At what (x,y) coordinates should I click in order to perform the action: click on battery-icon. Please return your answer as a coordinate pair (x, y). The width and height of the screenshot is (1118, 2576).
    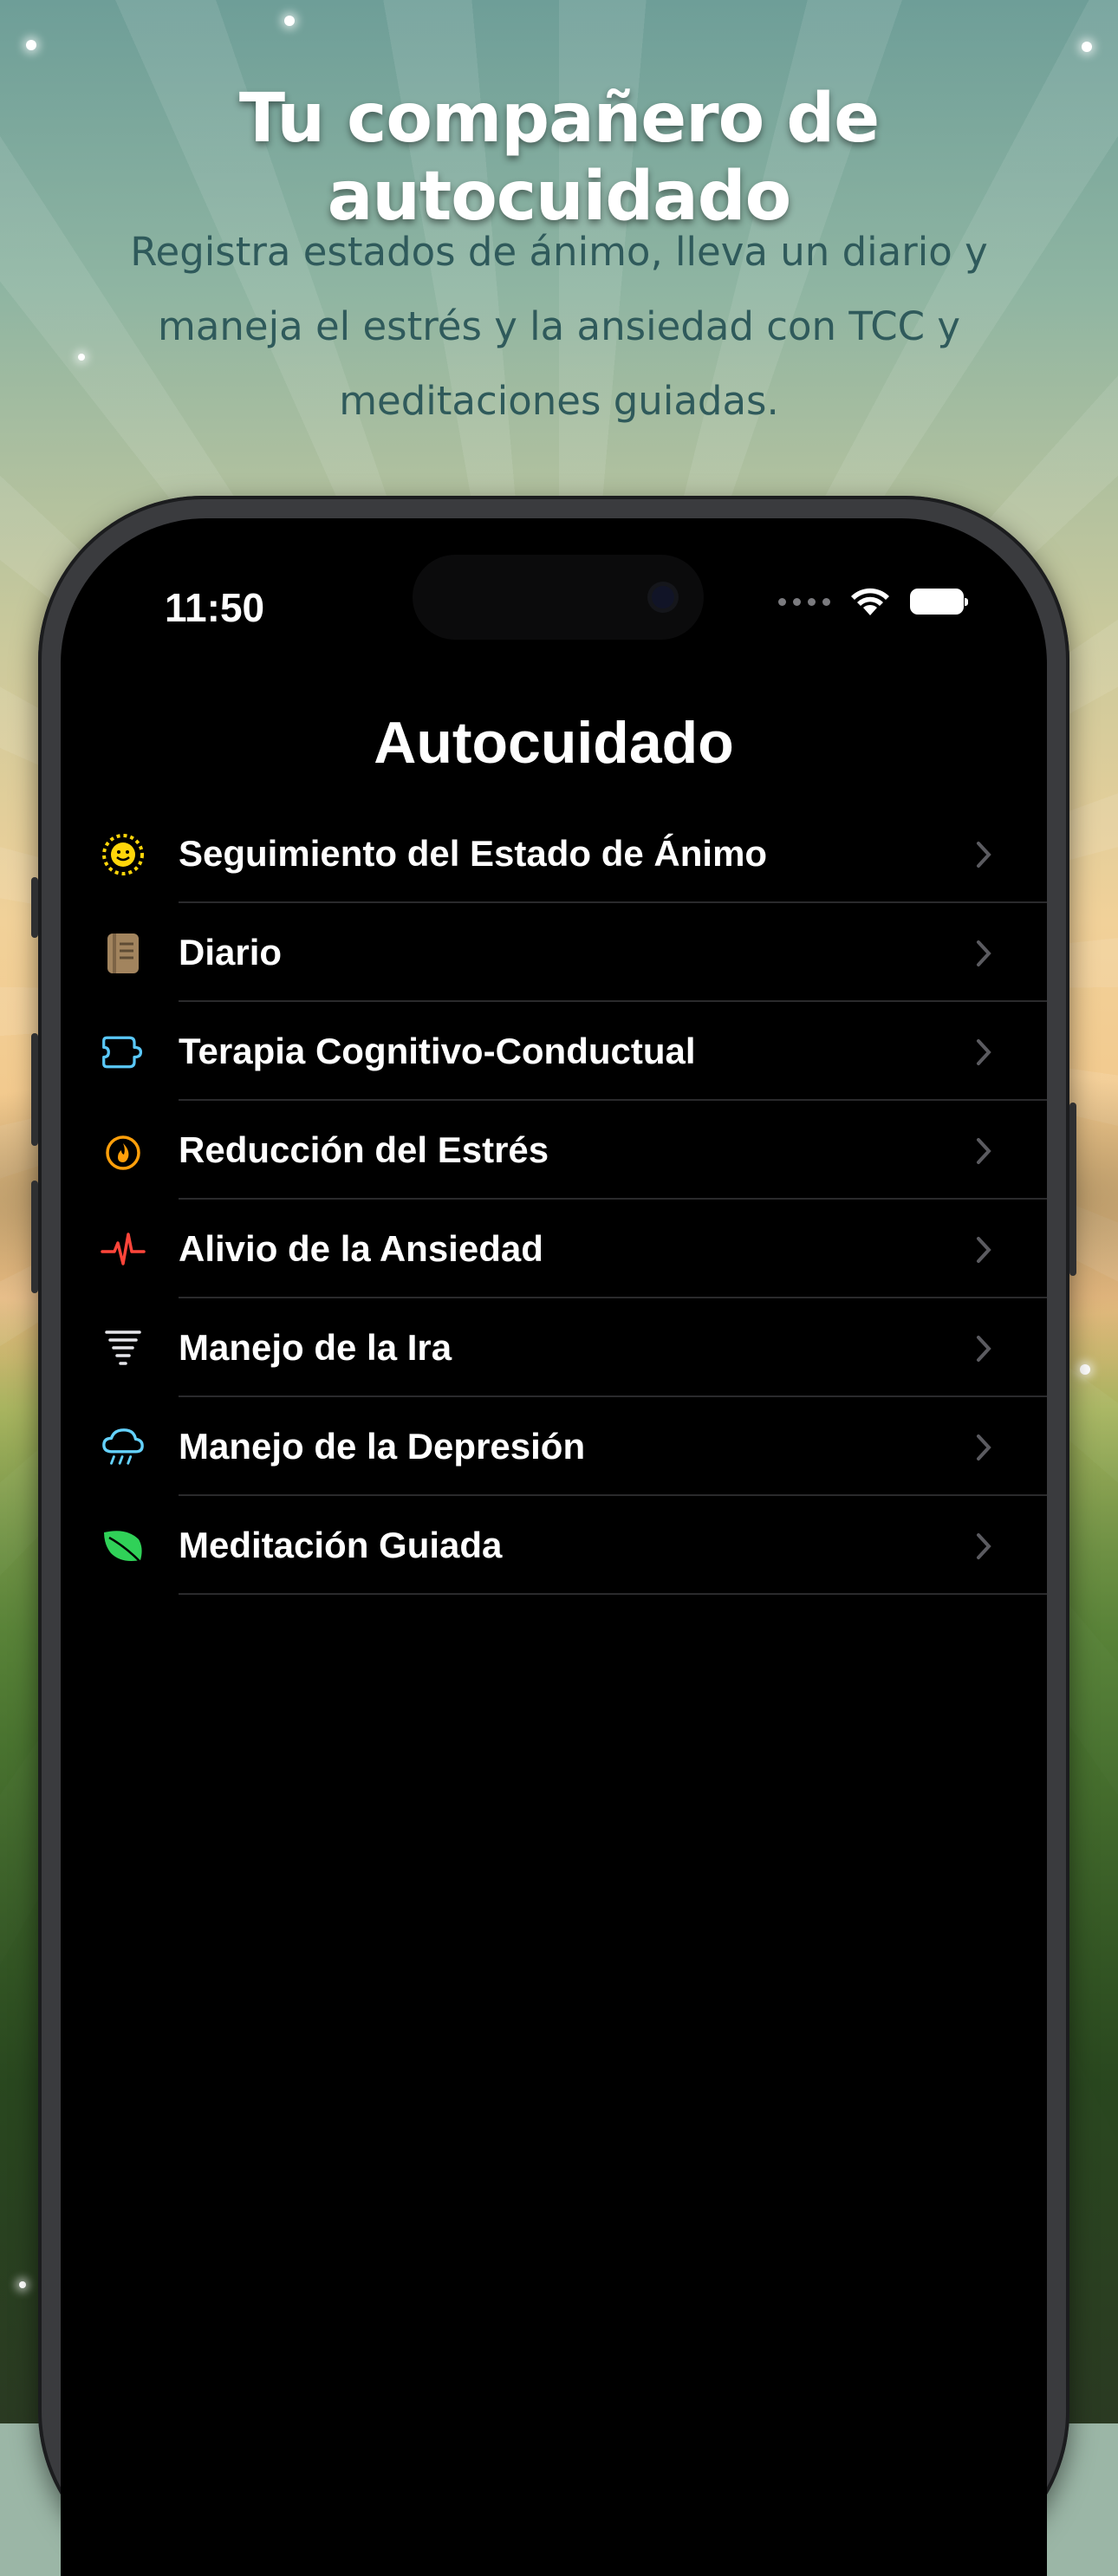
    Looking at the image, I should click on (939, 602).